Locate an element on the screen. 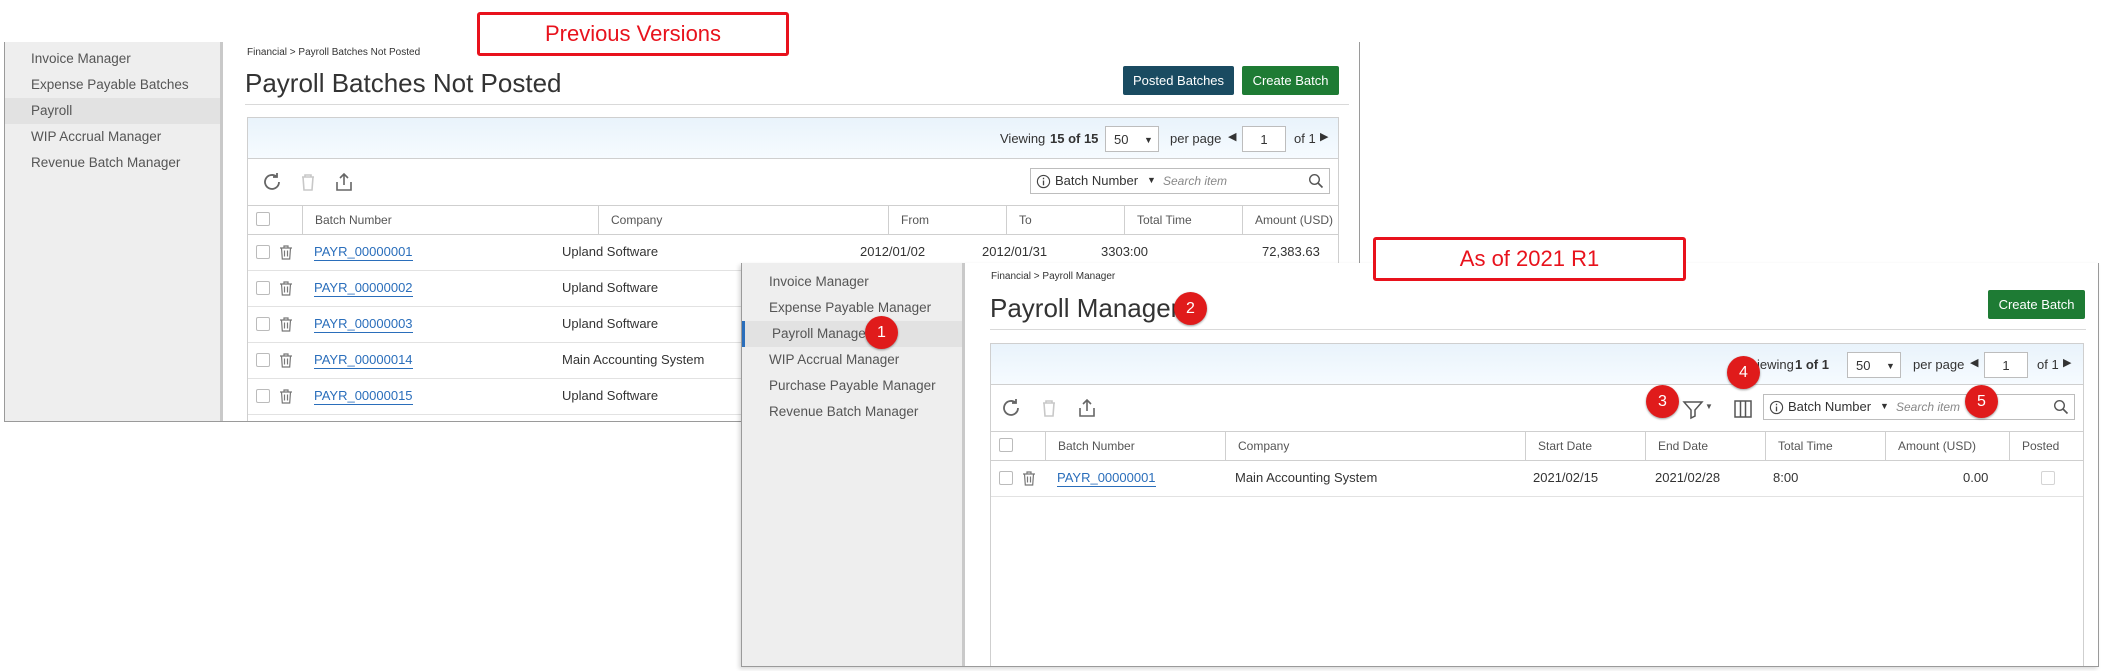 The width and height of the screenshot is (2109, 671). badge-2: 2 is located at coordinates (1190, 308).